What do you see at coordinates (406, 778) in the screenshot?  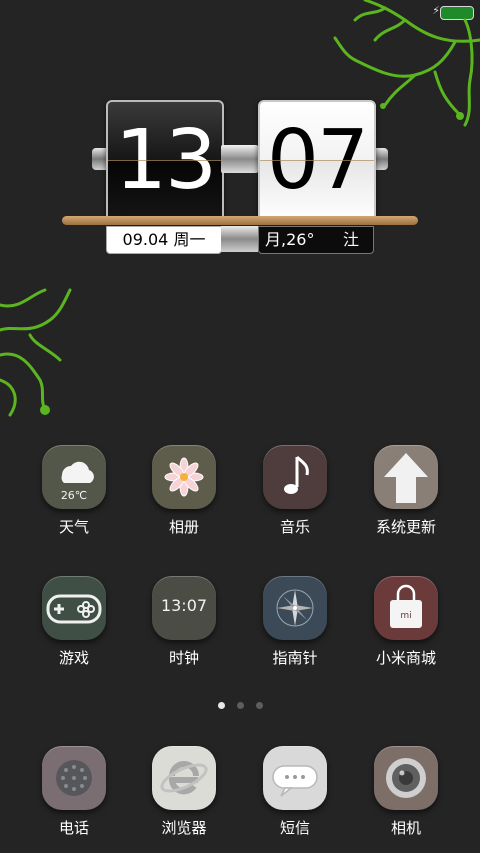 I see `camera-lens-icon` at bounding box center [406, 778].